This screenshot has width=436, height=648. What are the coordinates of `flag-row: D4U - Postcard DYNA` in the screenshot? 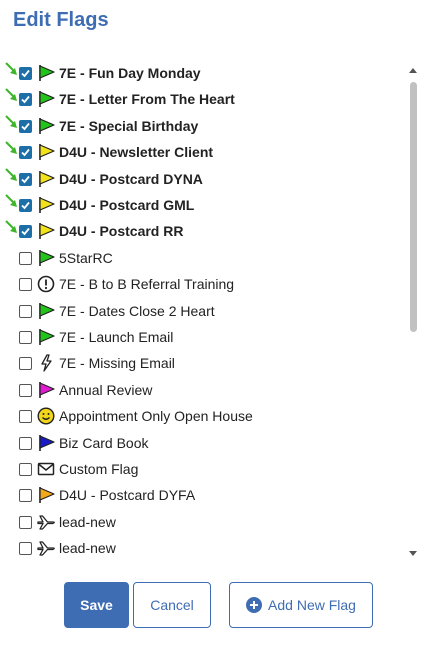 It's located at (202, 180).